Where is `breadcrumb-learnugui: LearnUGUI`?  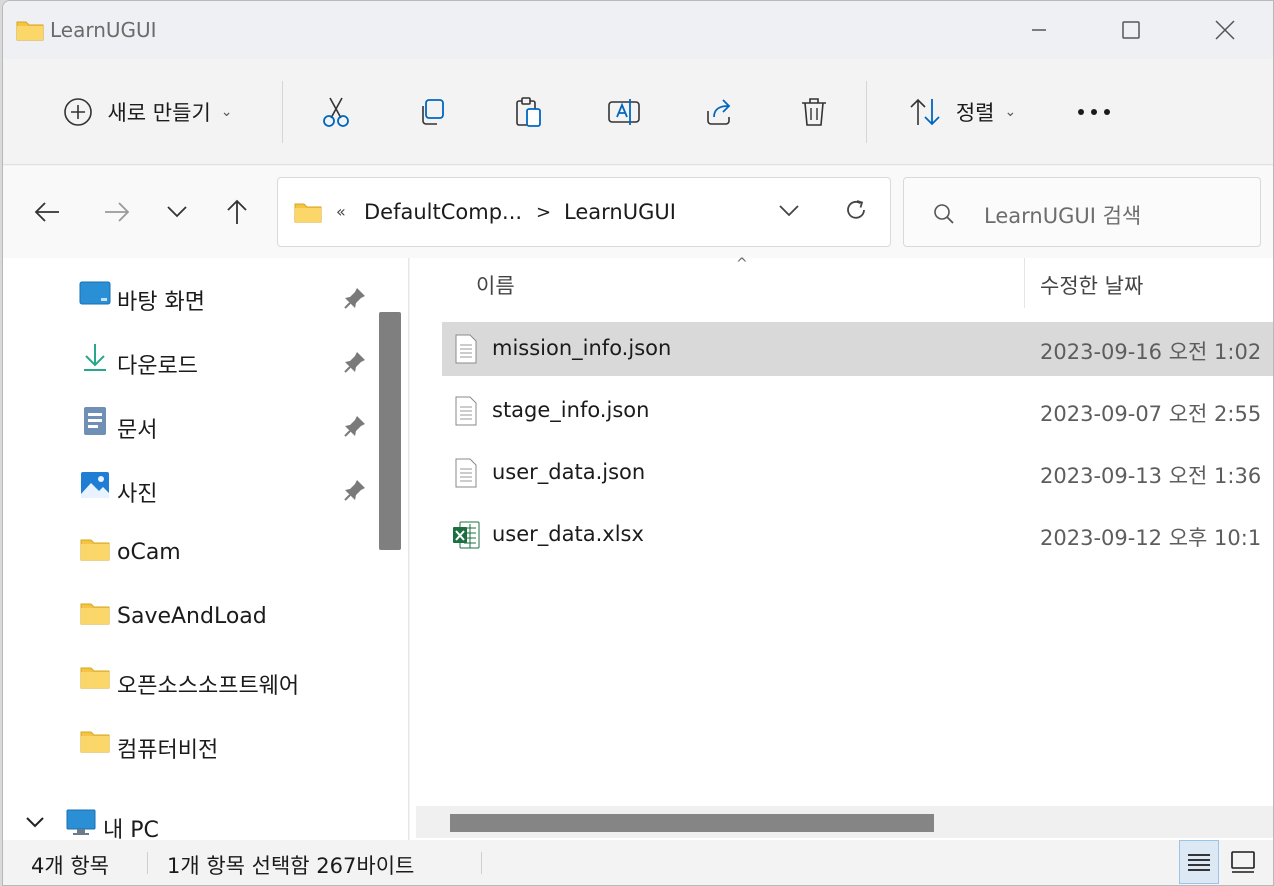 breadcrumb-learnugui: LearnUGUI is located at coordinates (620, 212).